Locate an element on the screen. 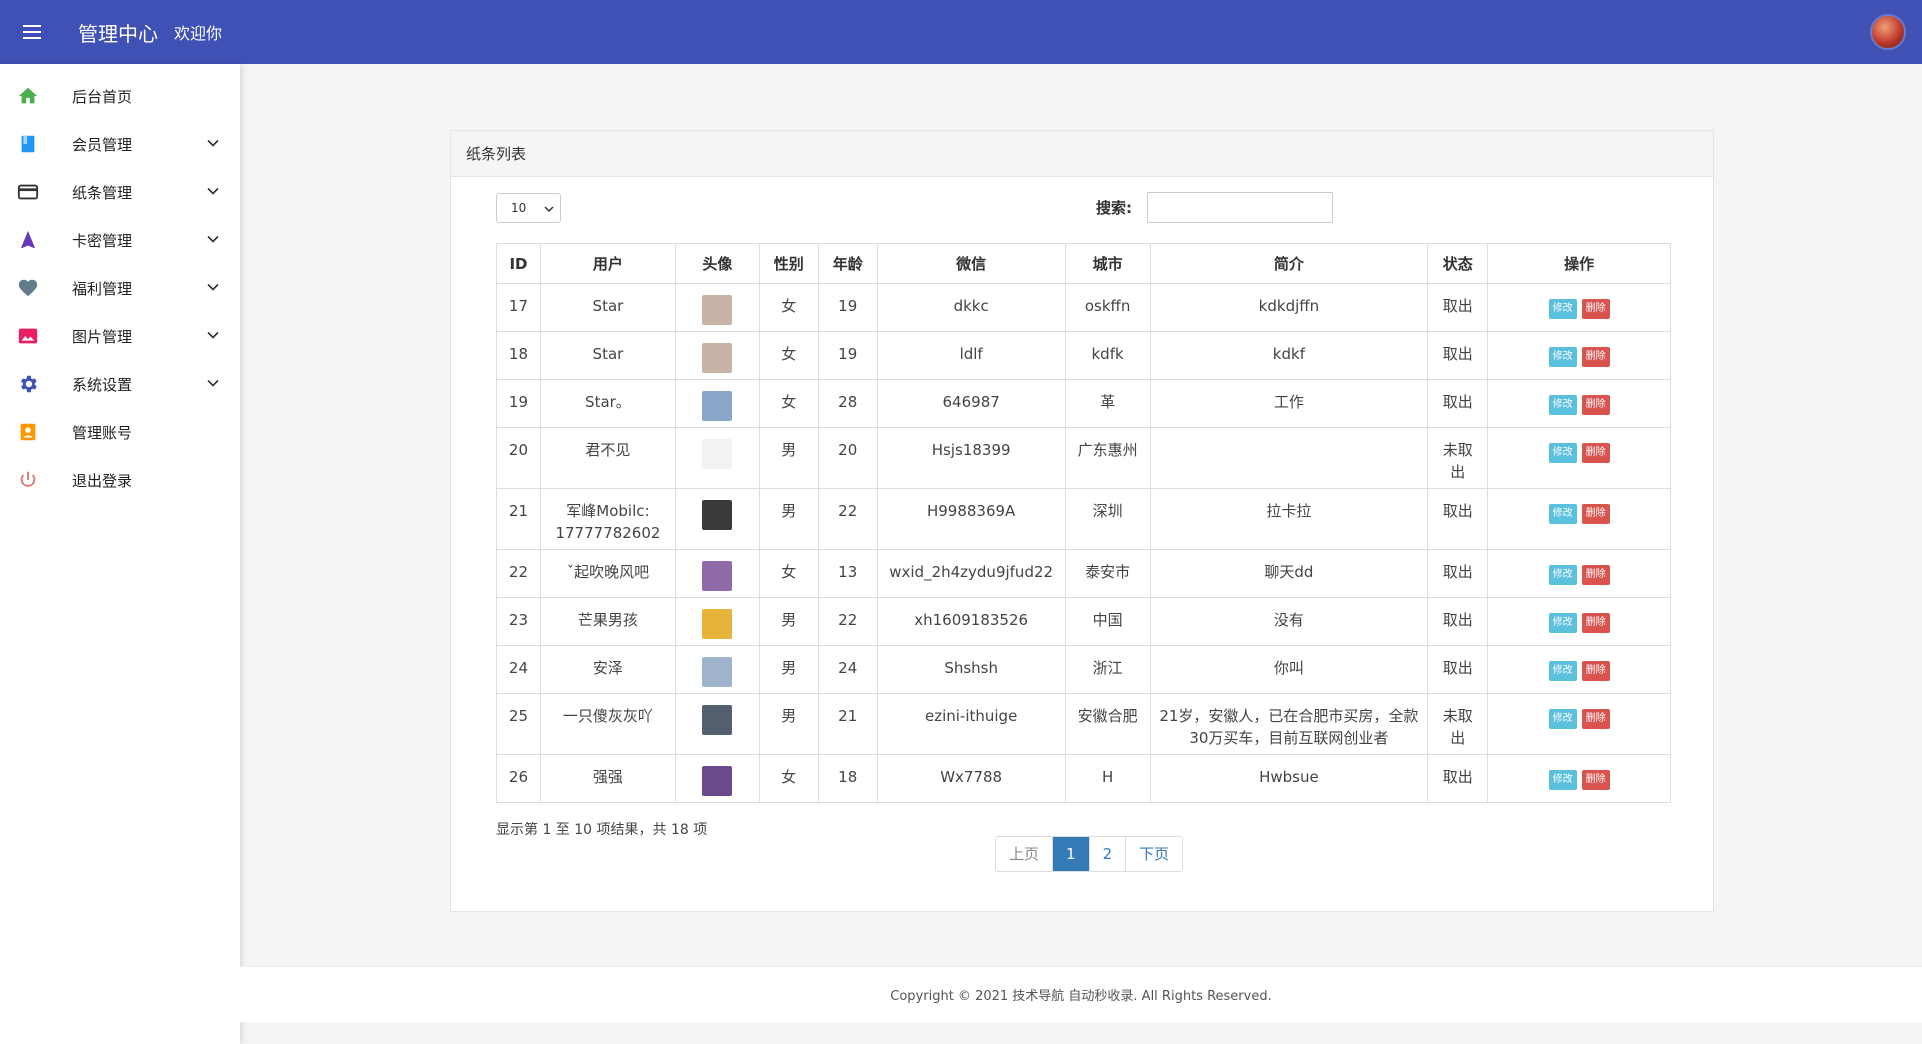 The width and height of the screenshot is (1922, 1044). next-page-button: 下页 is located at coordinates (1154, 854).